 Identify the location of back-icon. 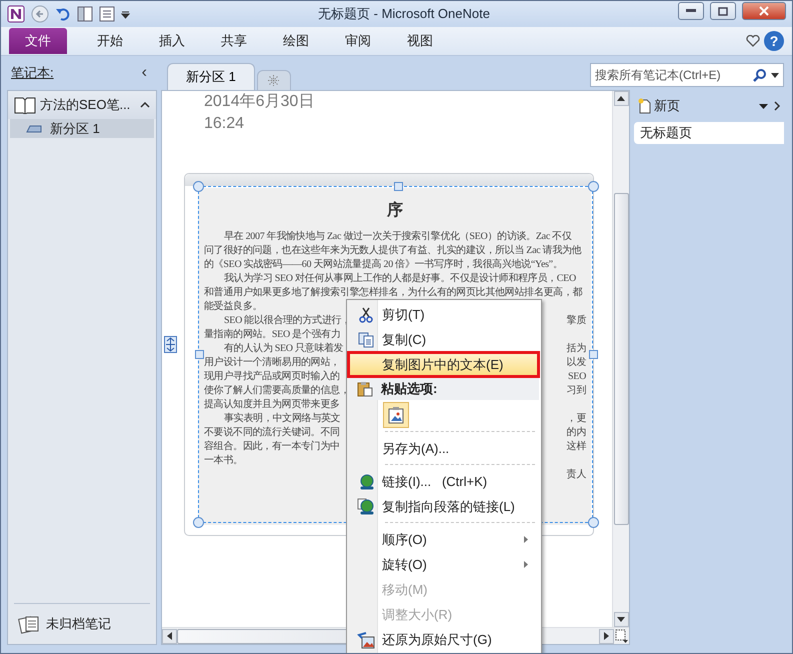
(40, 14).